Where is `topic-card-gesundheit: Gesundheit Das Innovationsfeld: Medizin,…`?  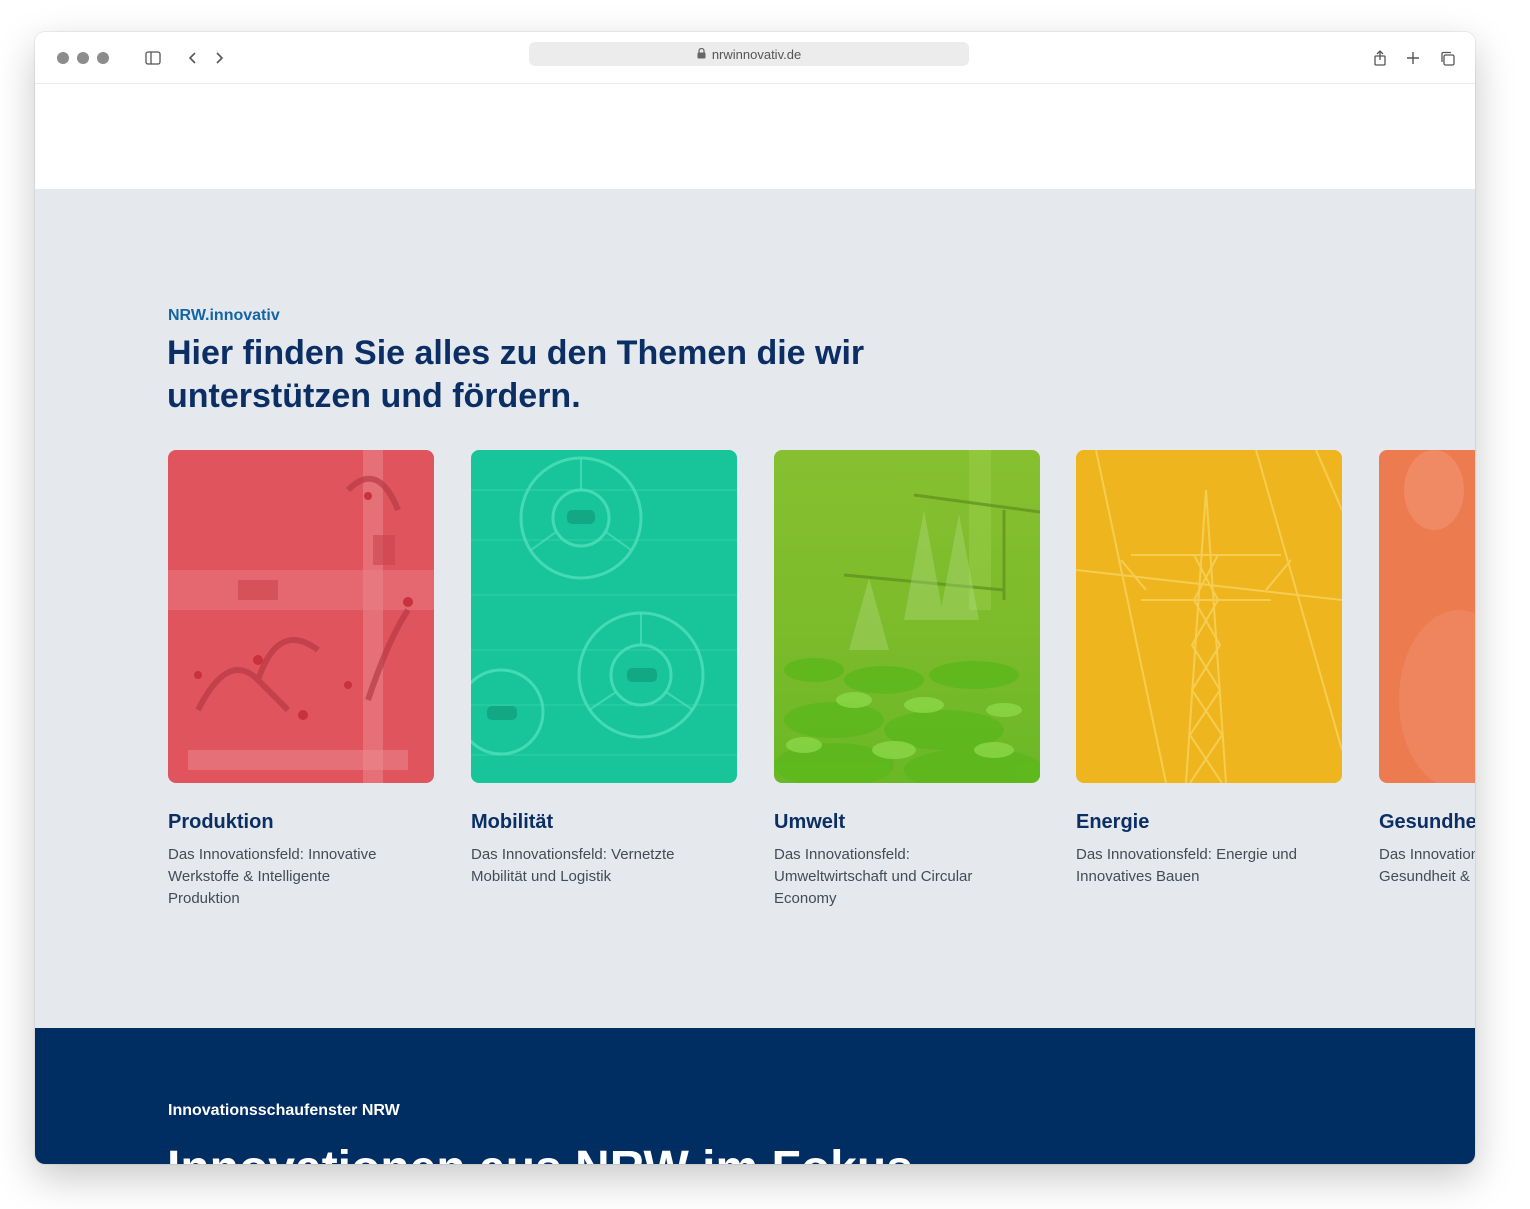 topic-card-gesundheit: Gesundheit Das Innovationsfeld: Medizin,… is located at coordinates (1427, 669).